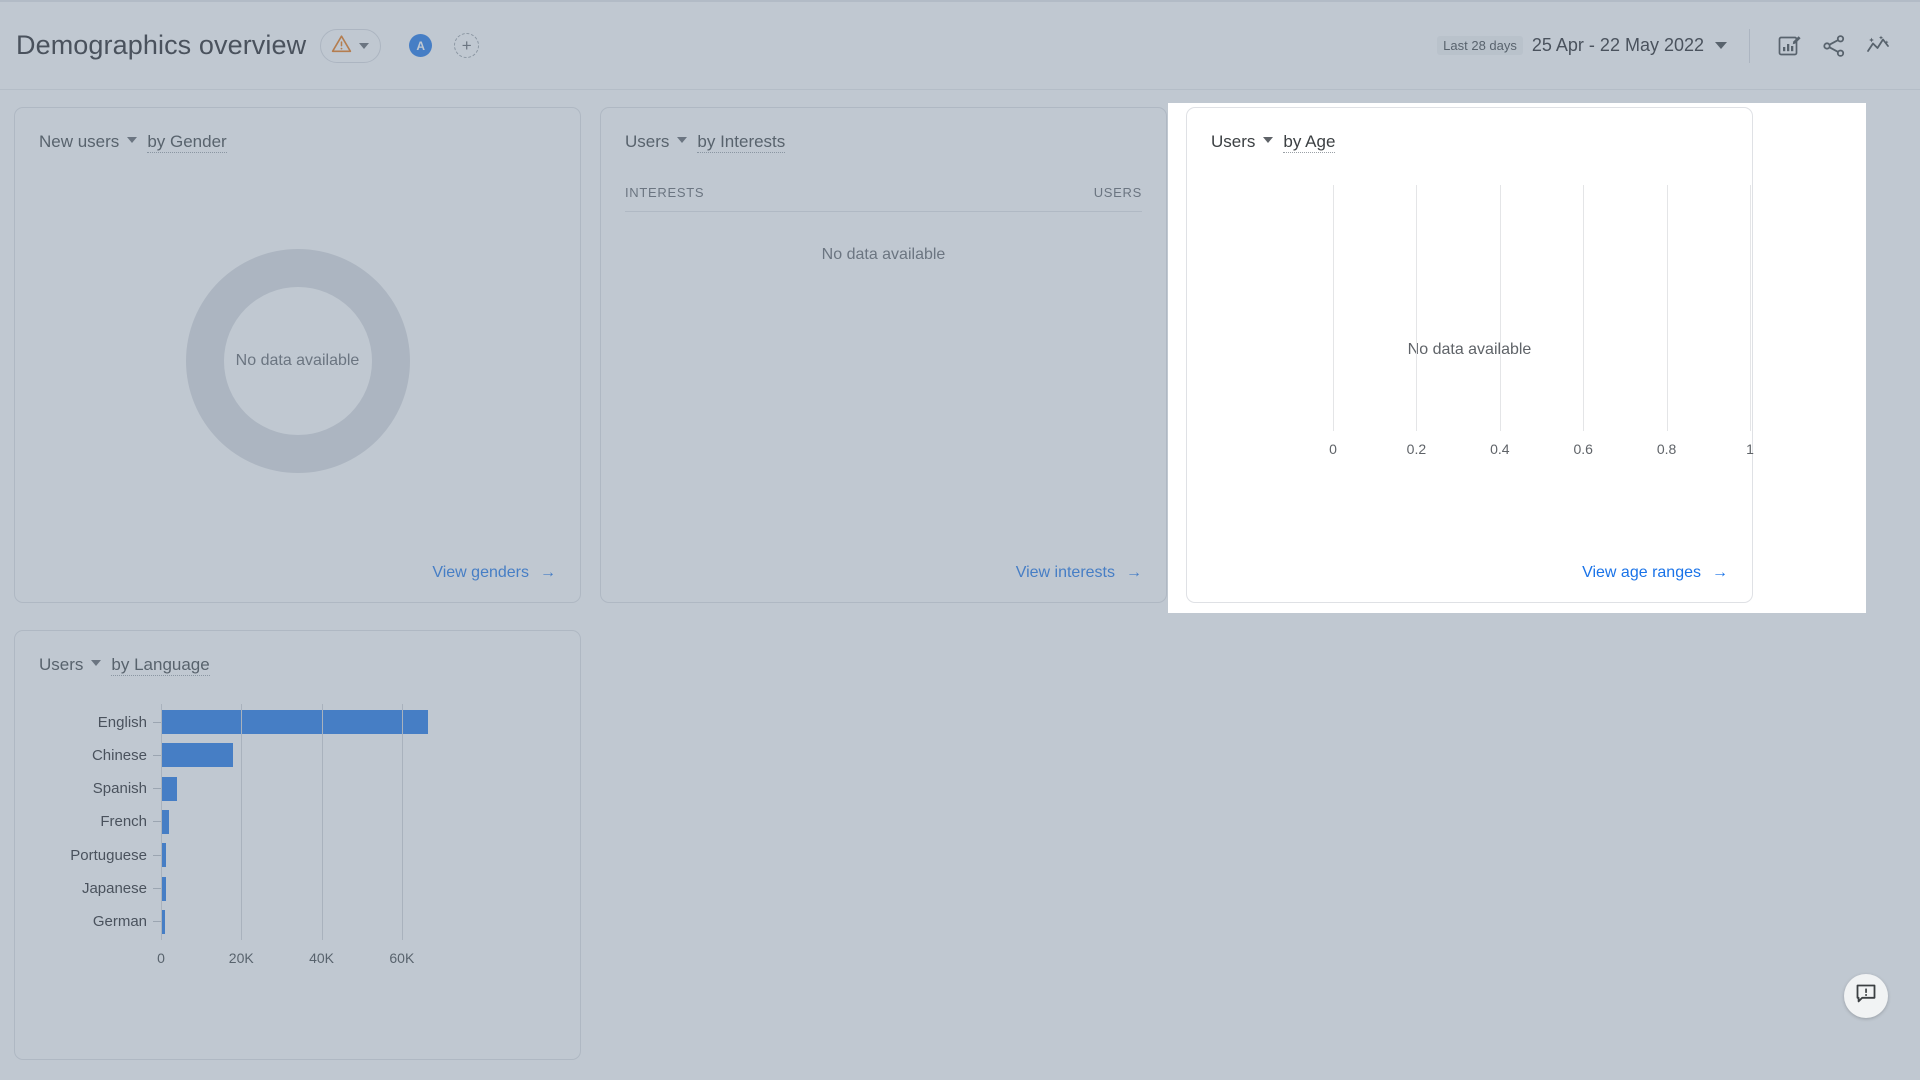 The height and width of the screenshot is (1080, 1920). I want to click on bar-row: English, so click(274, 722).